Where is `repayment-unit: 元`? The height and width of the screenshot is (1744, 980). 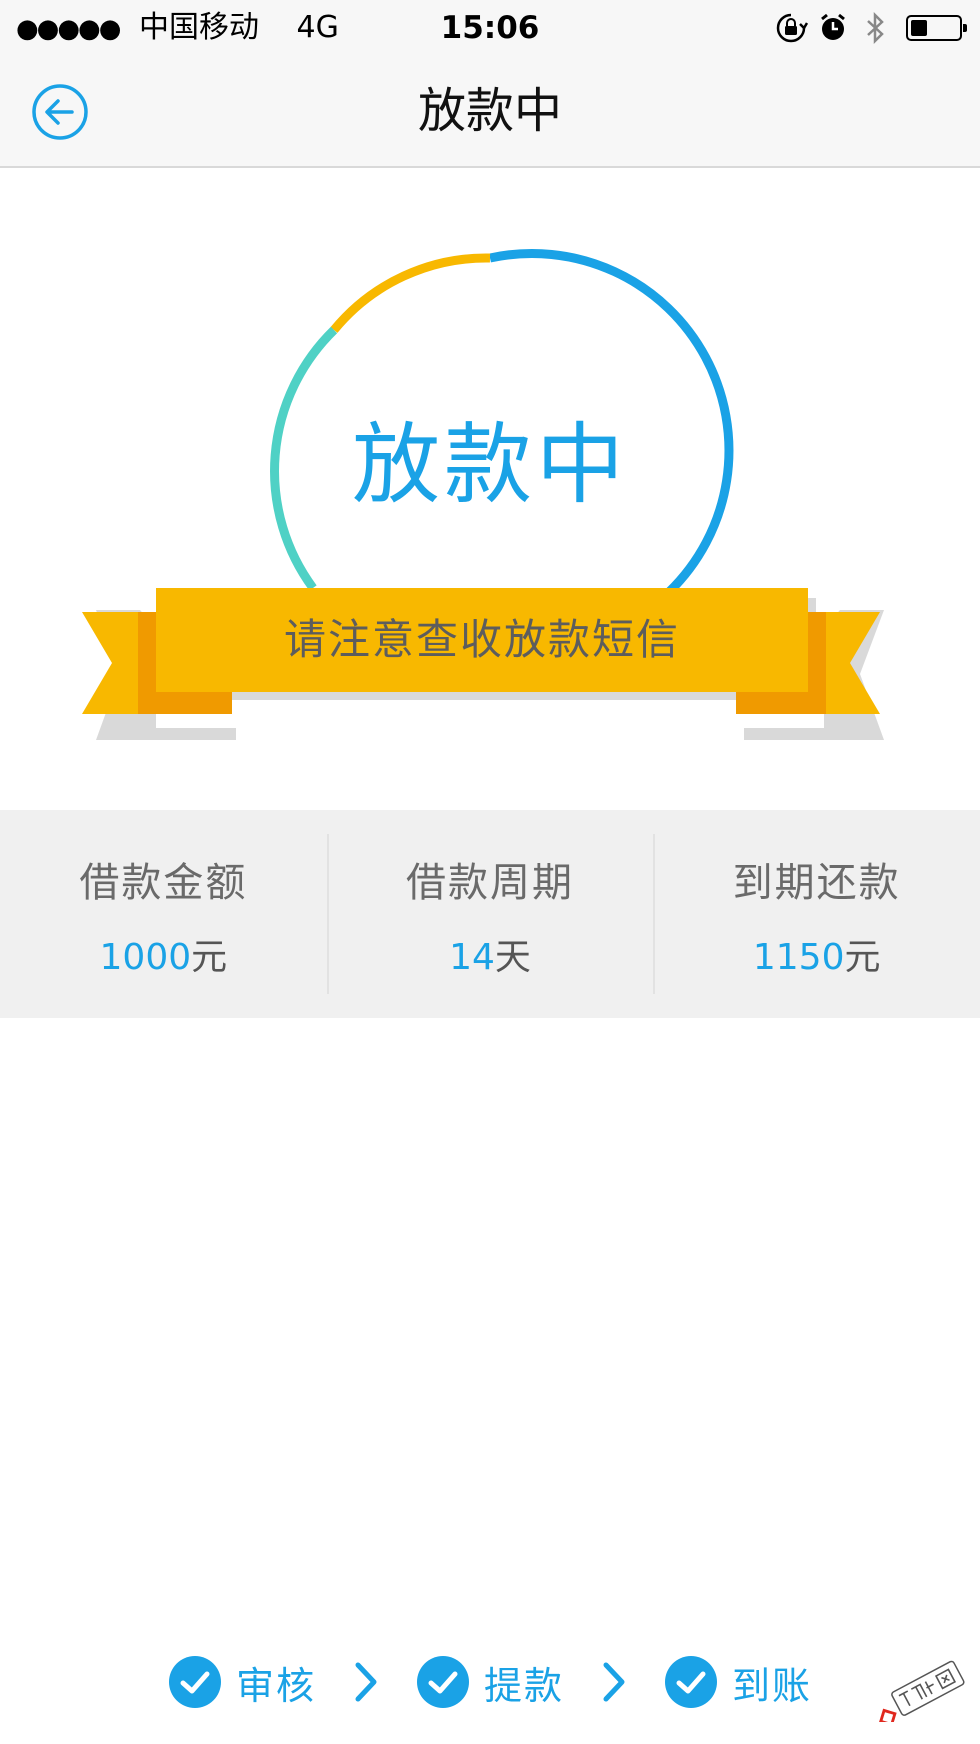 repayment-unit: 元 is located at coordinates (862, 957).